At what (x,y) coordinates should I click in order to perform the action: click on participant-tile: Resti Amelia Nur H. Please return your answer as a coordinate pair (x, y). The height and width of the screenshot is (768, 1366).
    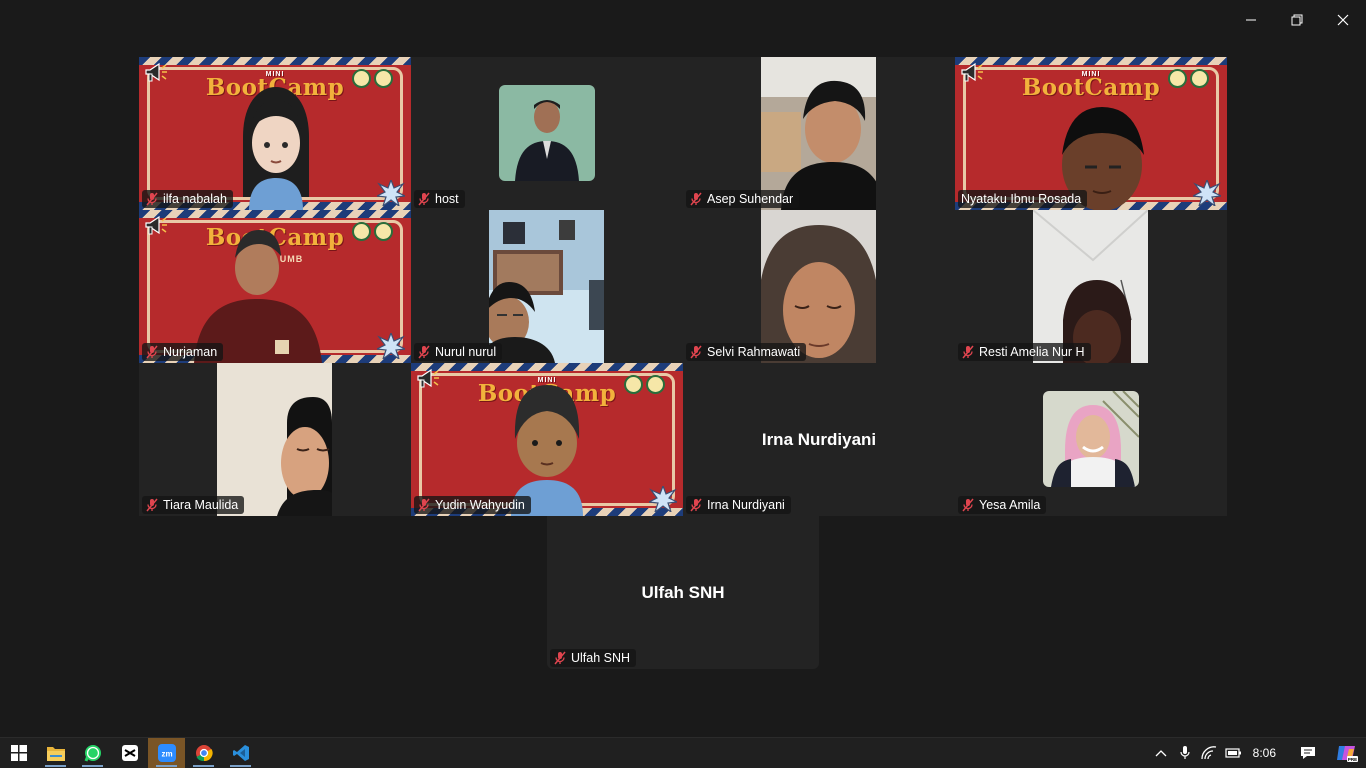
    Looking at the image, I should click on (1091, 286).